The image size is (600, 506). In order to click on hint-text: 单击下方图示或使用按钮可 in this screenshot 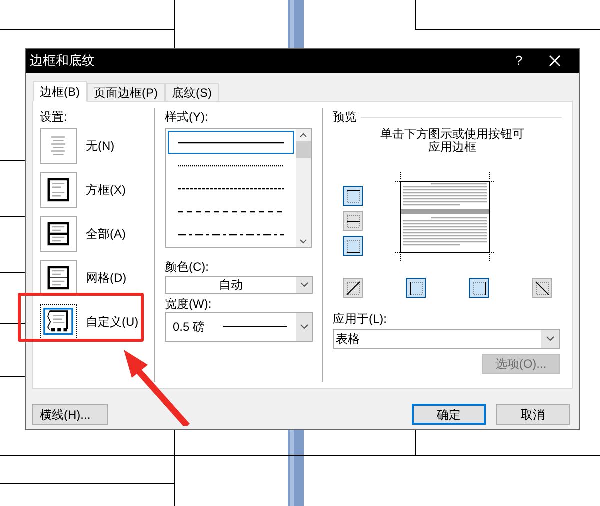, I will do `click(452, 134)`.